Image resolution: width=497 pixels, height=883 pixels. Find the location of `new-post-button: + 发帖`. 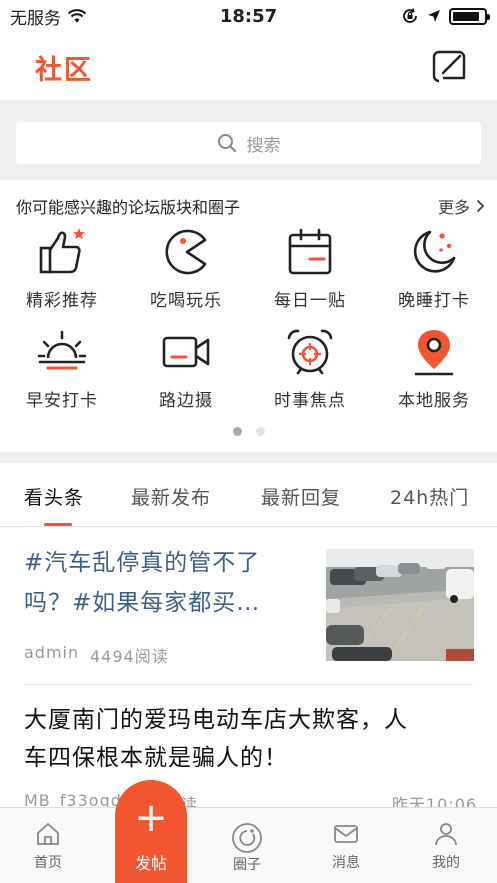

new-post-button: + 发帖 is located at coordinates (151, 831).